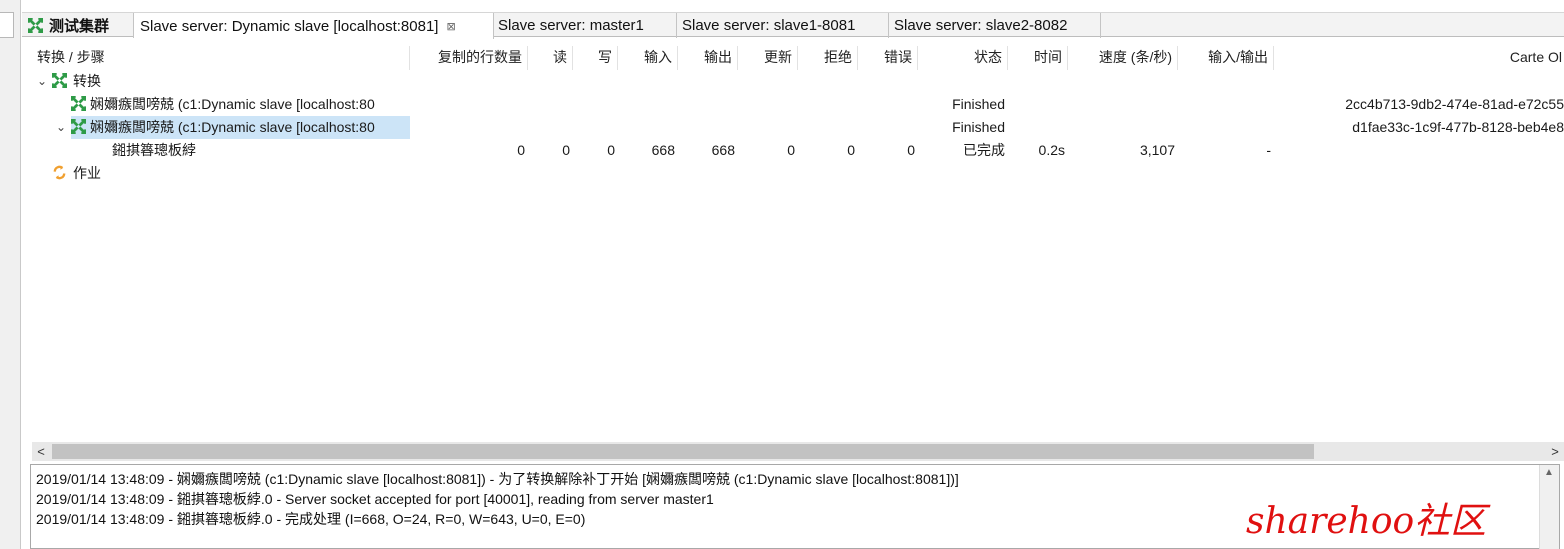  I want to click on tab-slave2: Slave server: slave2-8082, so click(995, 25).